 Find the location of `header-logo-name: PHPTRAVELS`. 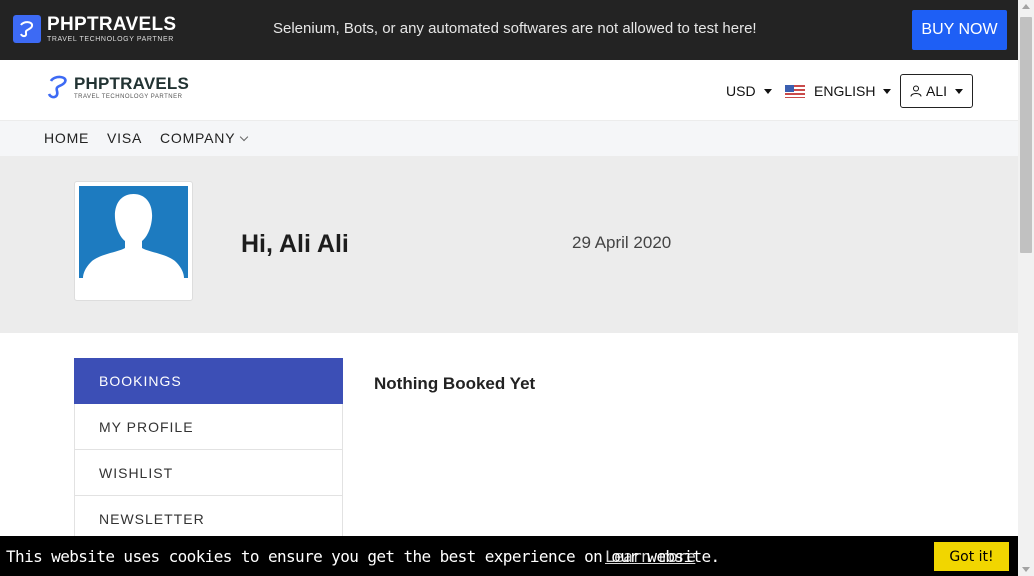

header-logo-name: PHPTRAVELS is located at coordinates (132, 83).